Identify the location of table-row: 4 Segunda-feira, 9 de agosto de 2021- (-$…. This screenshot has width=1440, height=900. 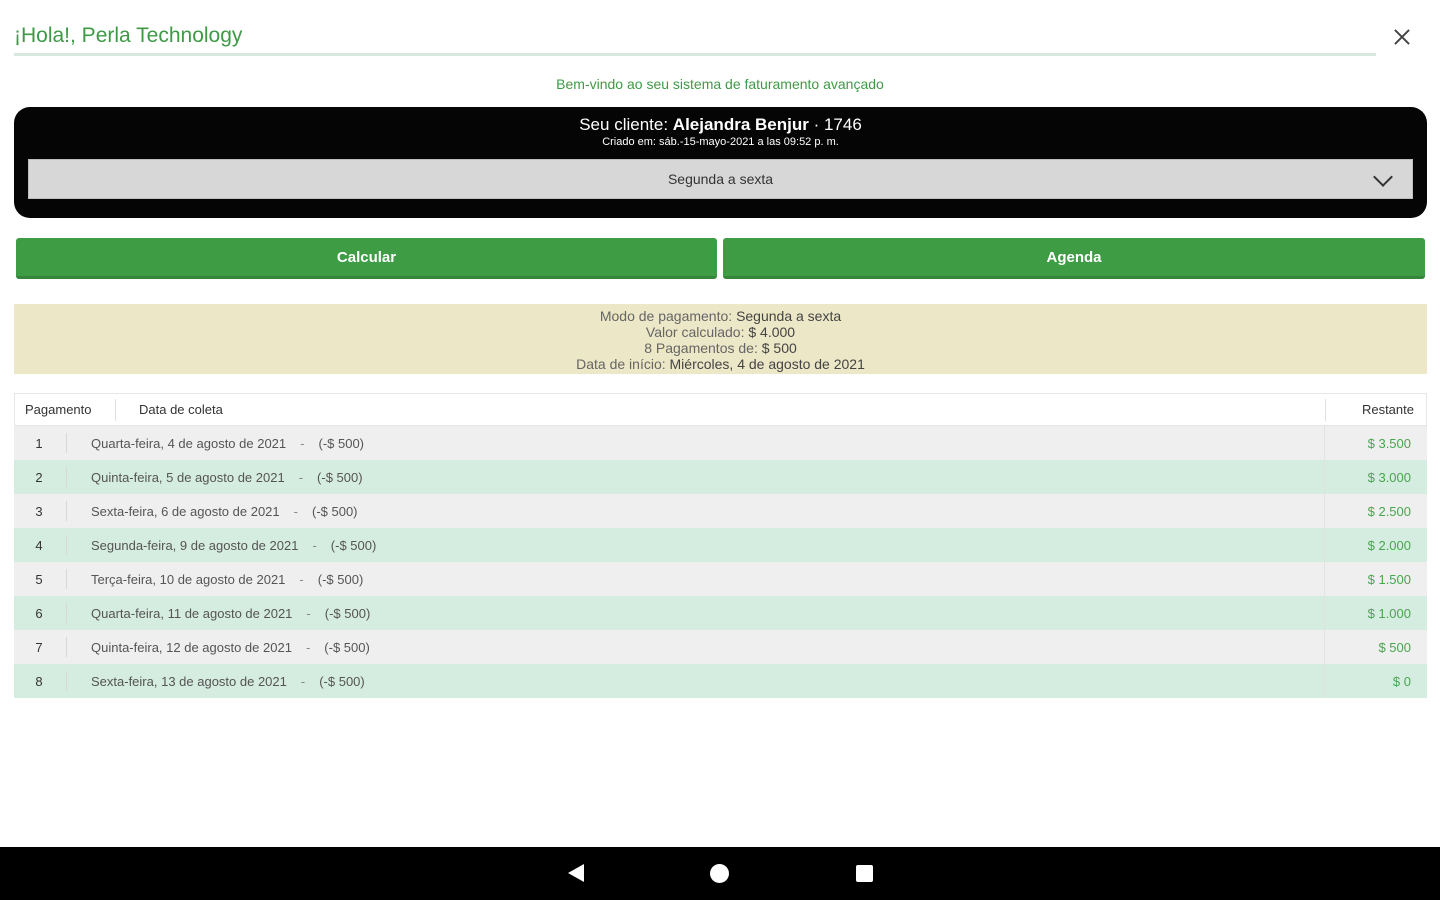
(720, 545).